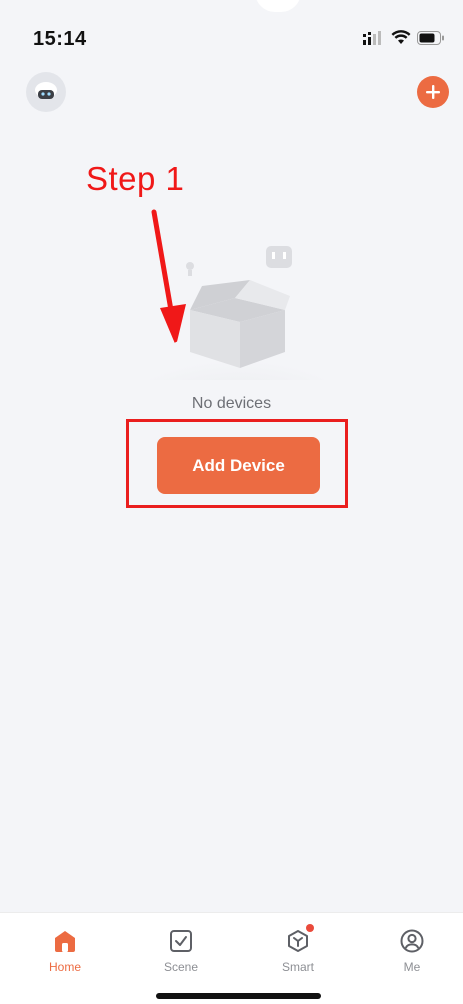 The width and height of the screenshot is (463, 1004). Describe the element at coordinates (135, 178) in the screenshot. I see `step-annotation-label: Step 1` at that location.